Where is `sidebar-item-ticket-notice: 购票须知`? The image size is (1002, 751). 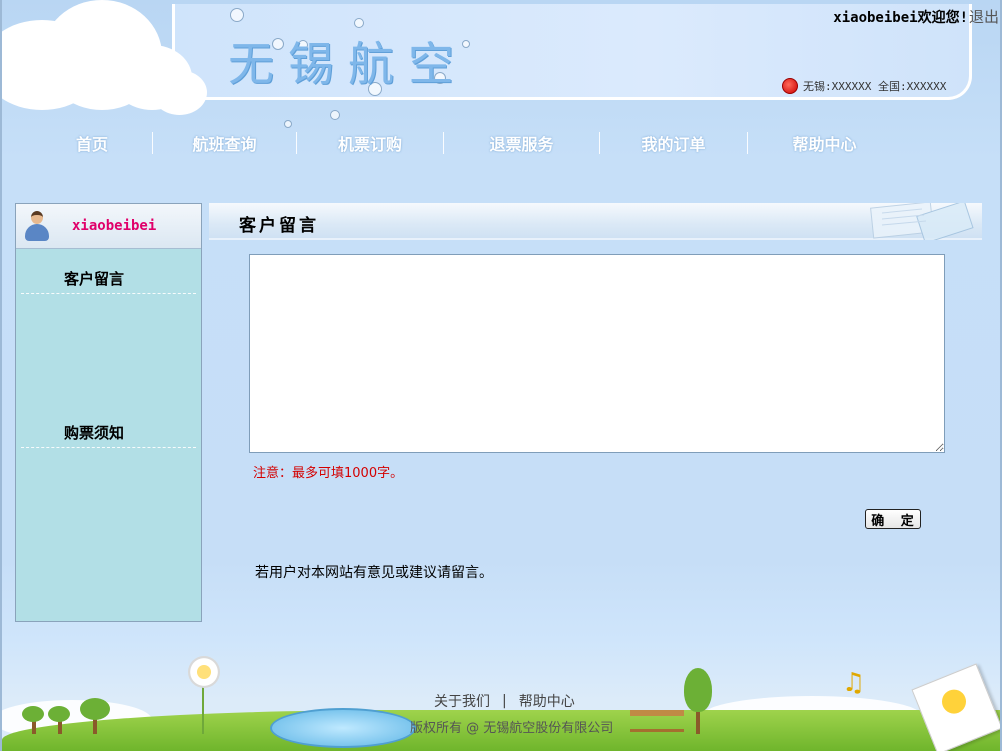 sidebar-item-ticket-notice: 购票须知 is located at coordinates (70, 432).